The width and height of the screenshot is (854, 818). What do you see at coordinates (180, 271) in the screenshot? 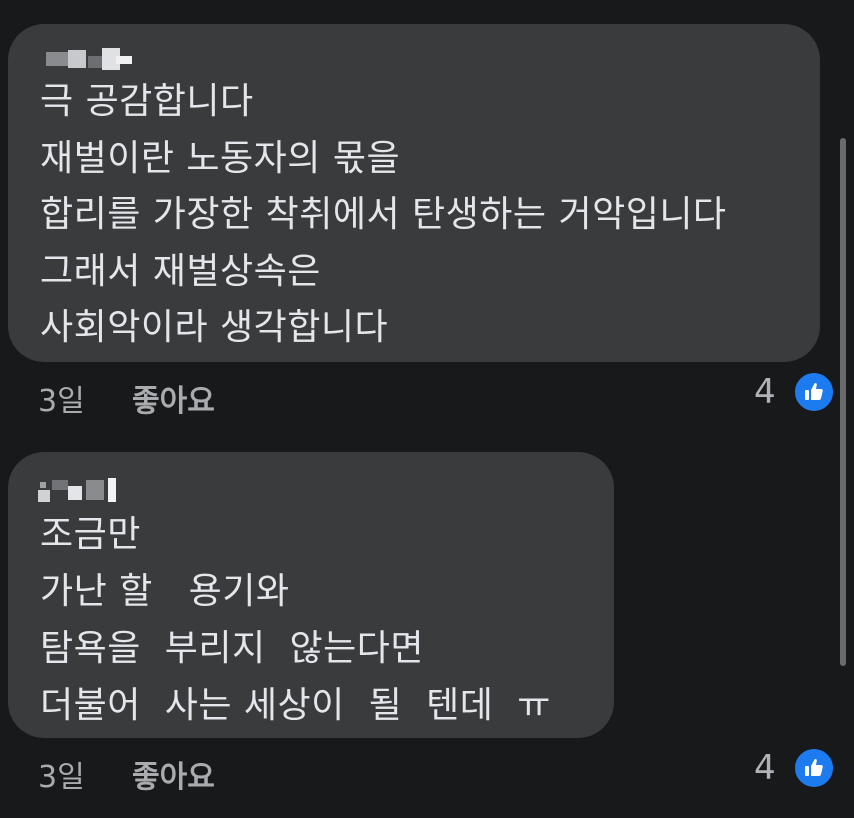
I see `comment-line: 그래서 재벌상속은` at bounding box center [180, 271].